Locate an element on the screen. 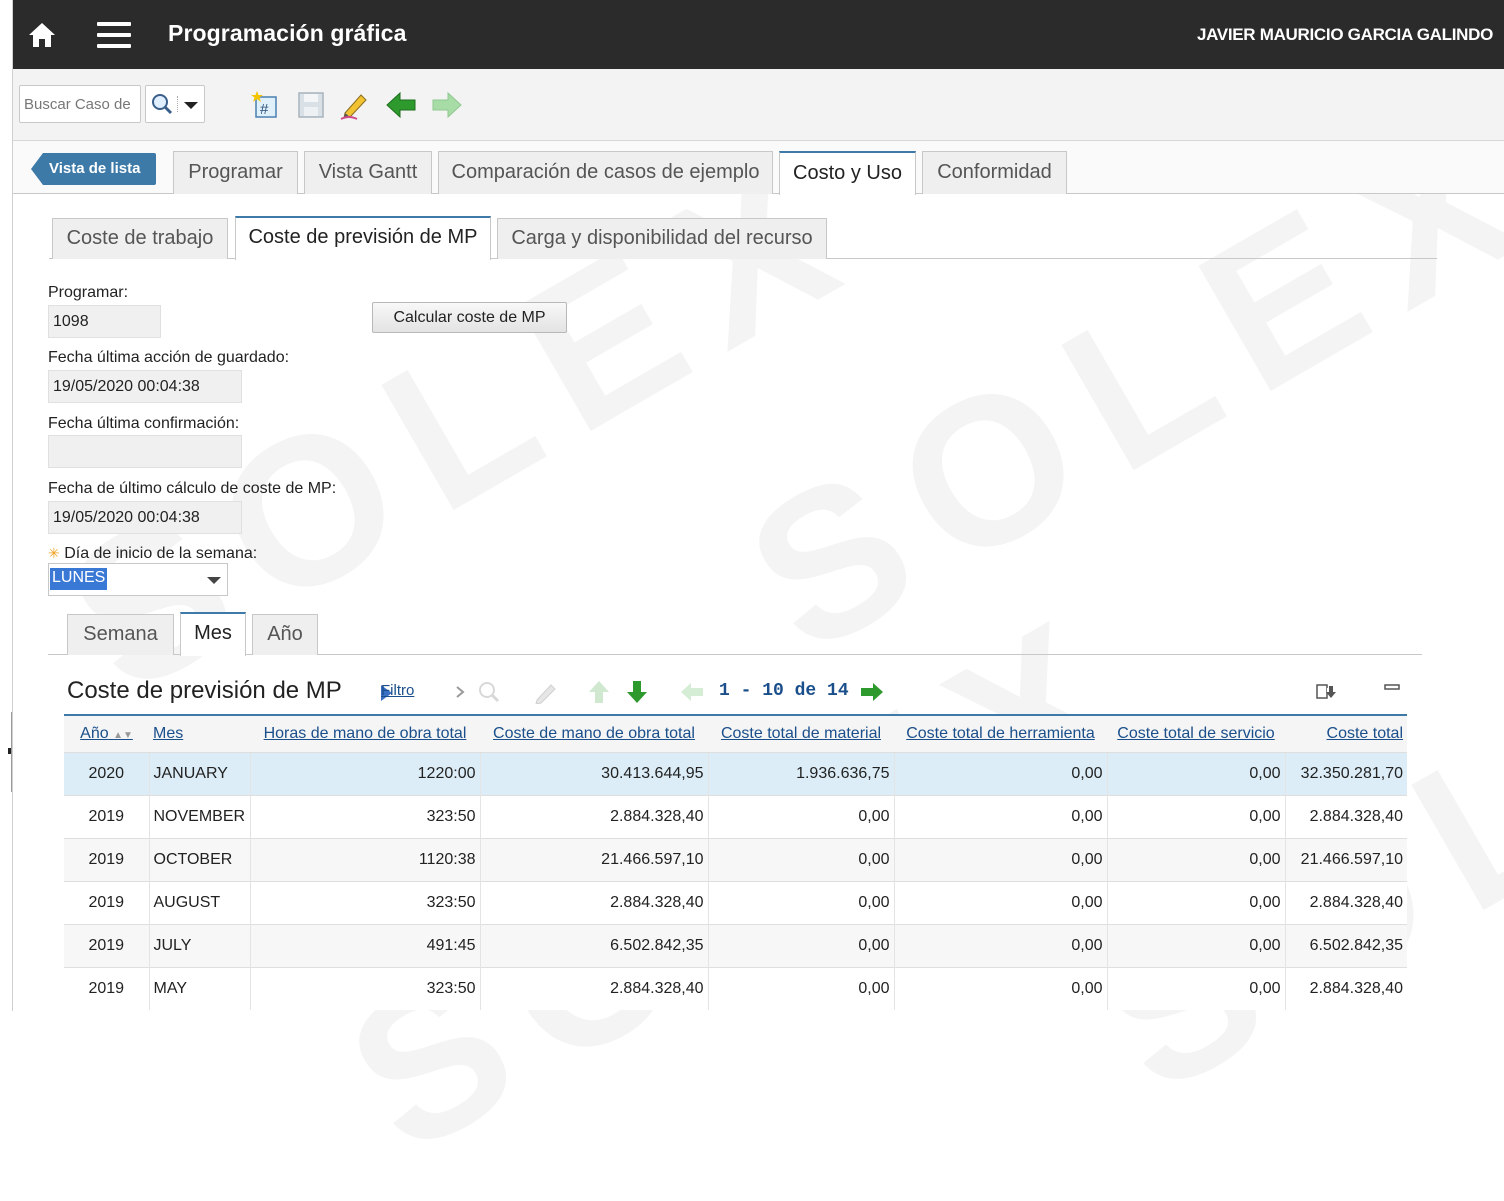 Image resolution: width=1504 pixels, height=1201 pixels. week-start-label-row: ✳ Día de inicio de la semana: is located at coordinates (152, 554).